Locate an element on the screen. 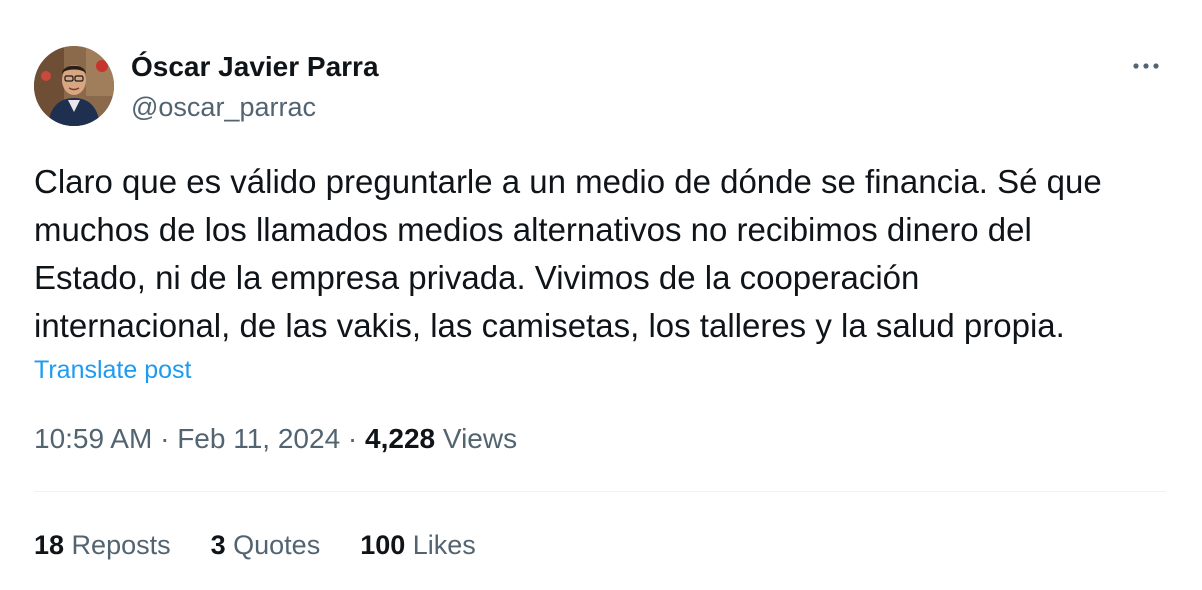 The image size is (1202, 590). quotes-stat: 3 Quotes is located at coordinates (266, 545).